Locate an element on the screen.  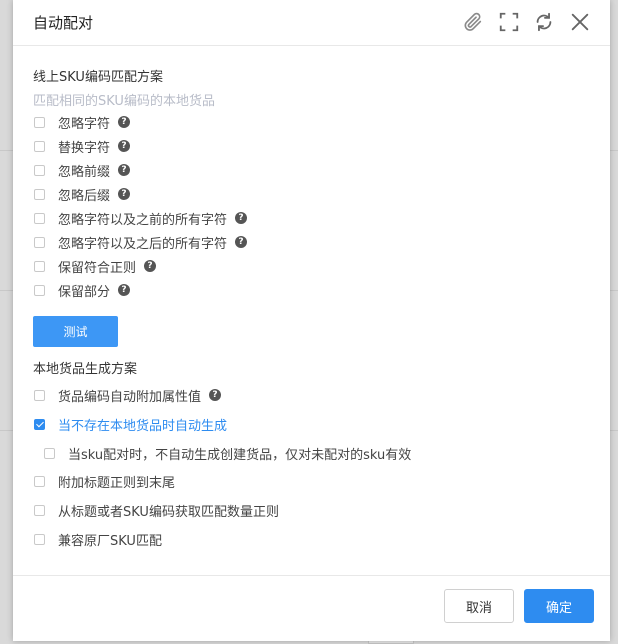
option-label: 忽略字符以及之后的所有字符 is located at coordinates (143, 244).